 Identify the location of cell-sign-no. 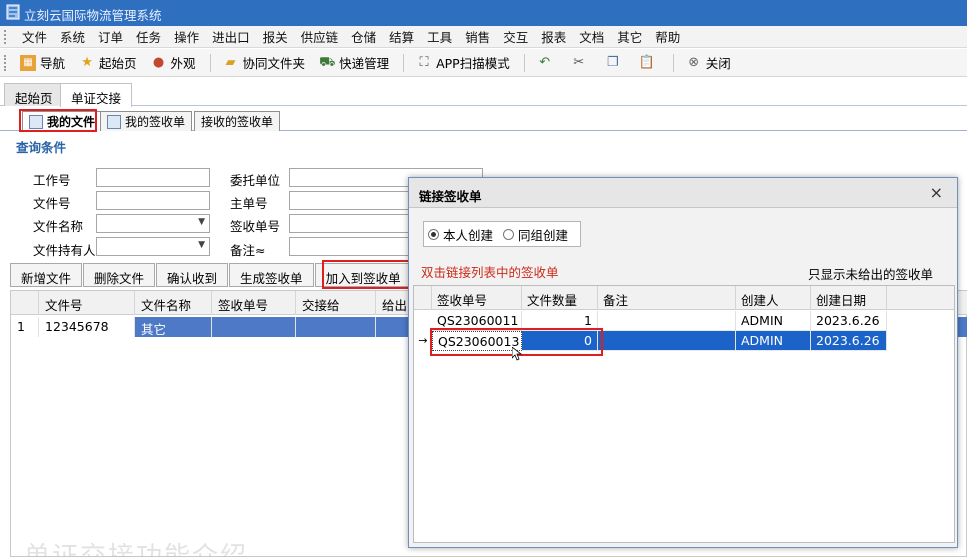
(254, 327).